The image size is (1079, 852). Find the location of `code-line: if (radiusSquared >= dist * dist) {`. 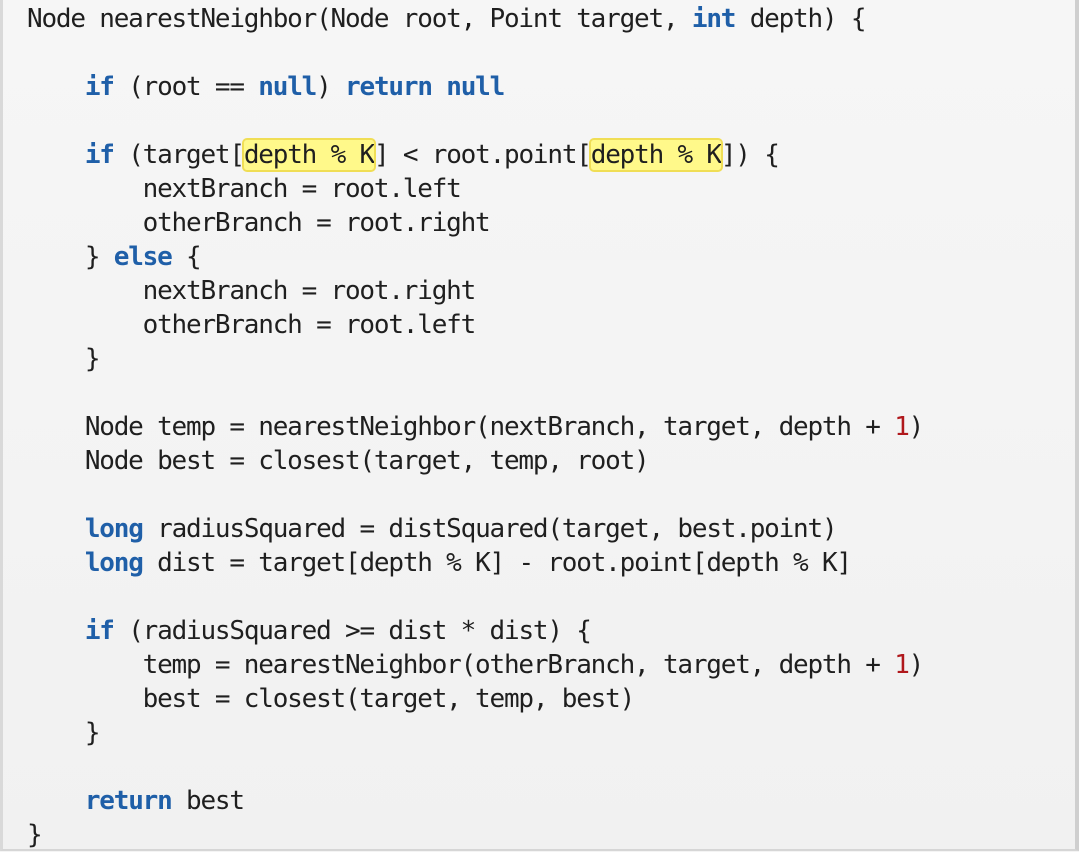

code-line: if (radiusSquared >= dist * dist) { is located at coordinates (475, 631).